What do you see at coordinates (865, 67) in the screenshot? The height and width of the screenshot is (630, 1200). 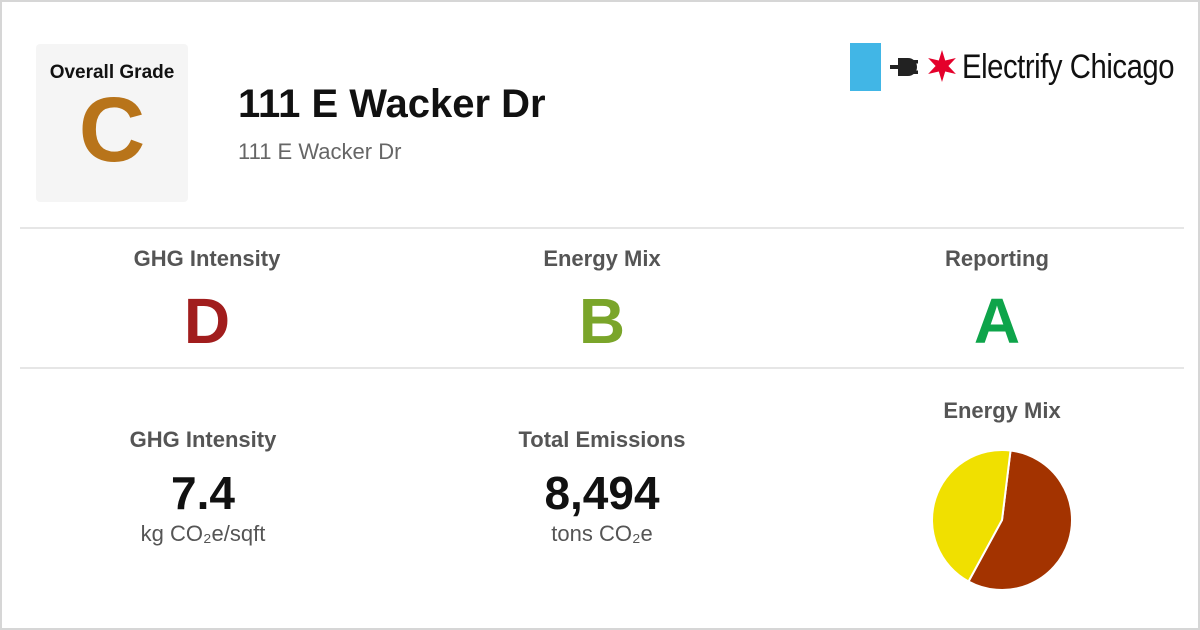 I see `logo-blue-bar` at bounding box center [865, 67].